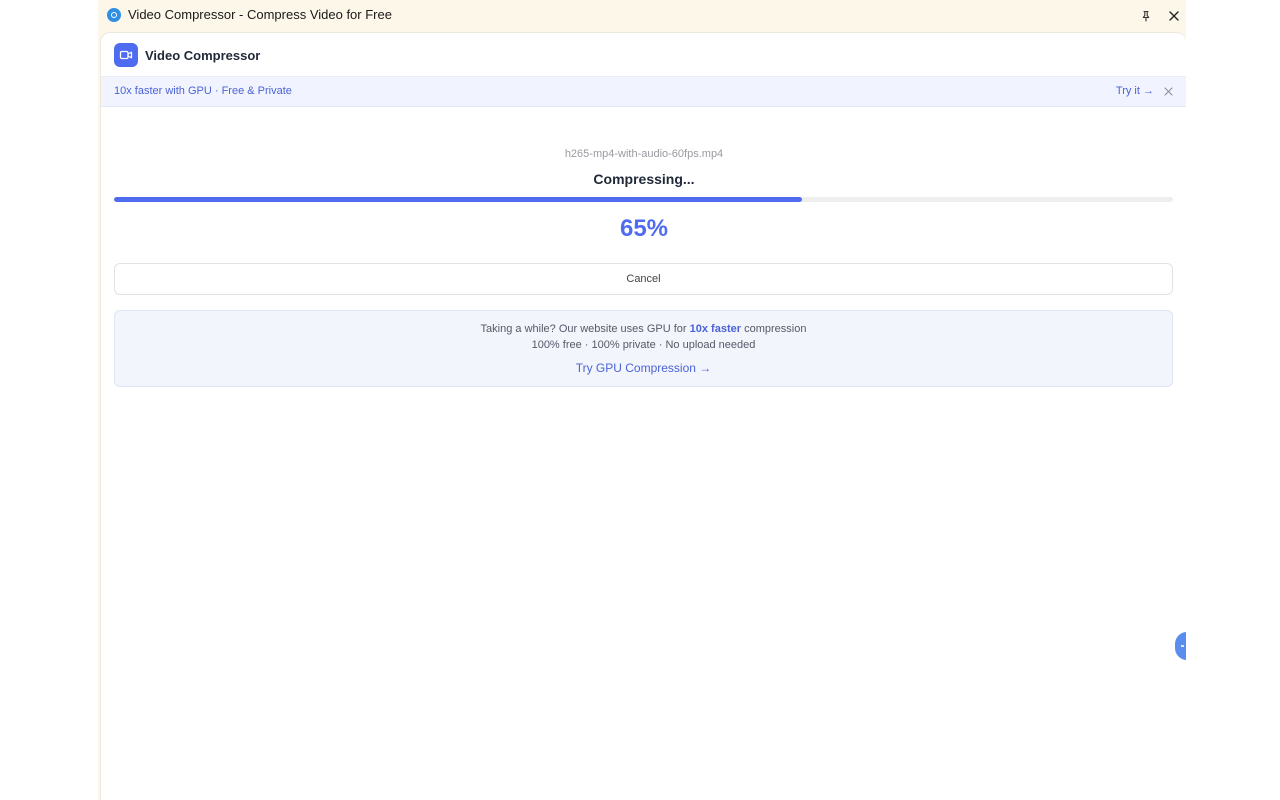 The width and height of the screenshot is (1280, 800). What do you see at coordinates (643, 368) in the screenshot?
I see `try-gpu-compression-link: Try GPU Compression →` at bounding box center [643, 368].